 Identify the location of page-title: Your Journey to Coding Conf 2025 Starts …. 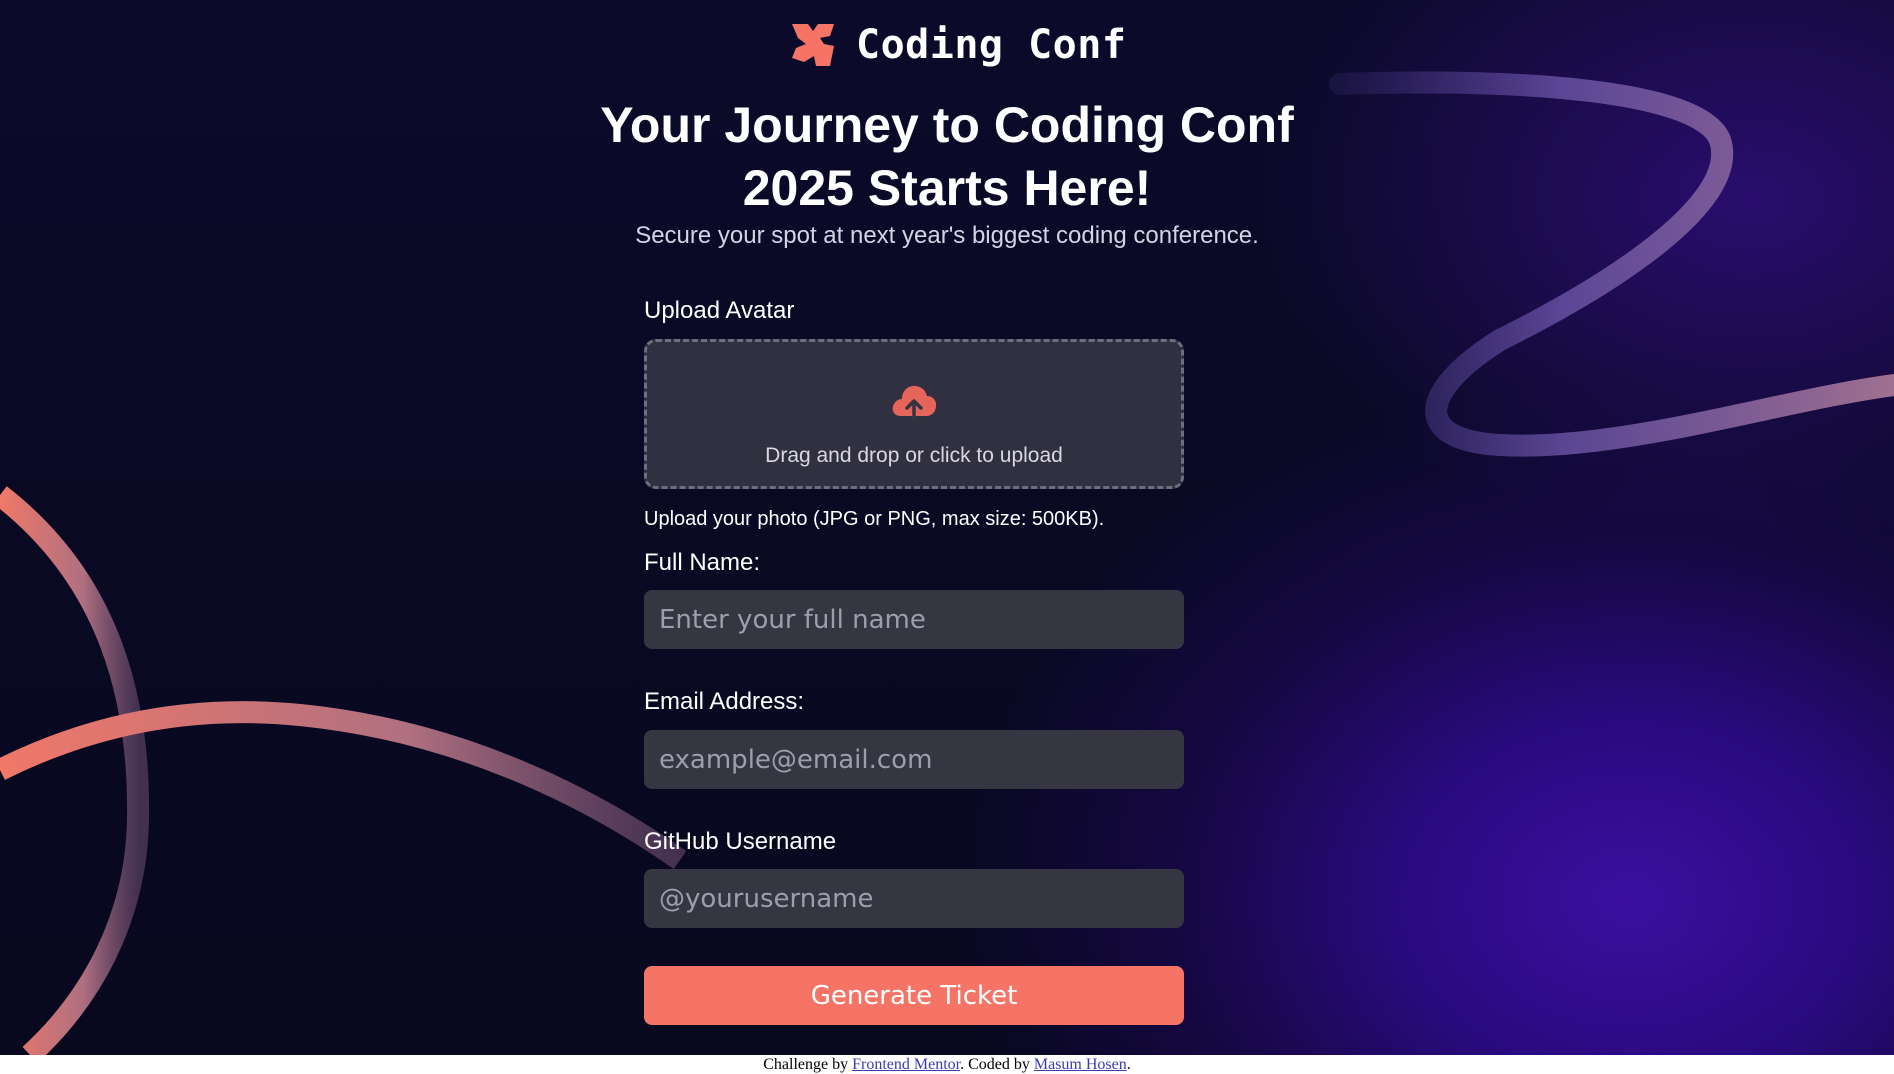
(947, 156).